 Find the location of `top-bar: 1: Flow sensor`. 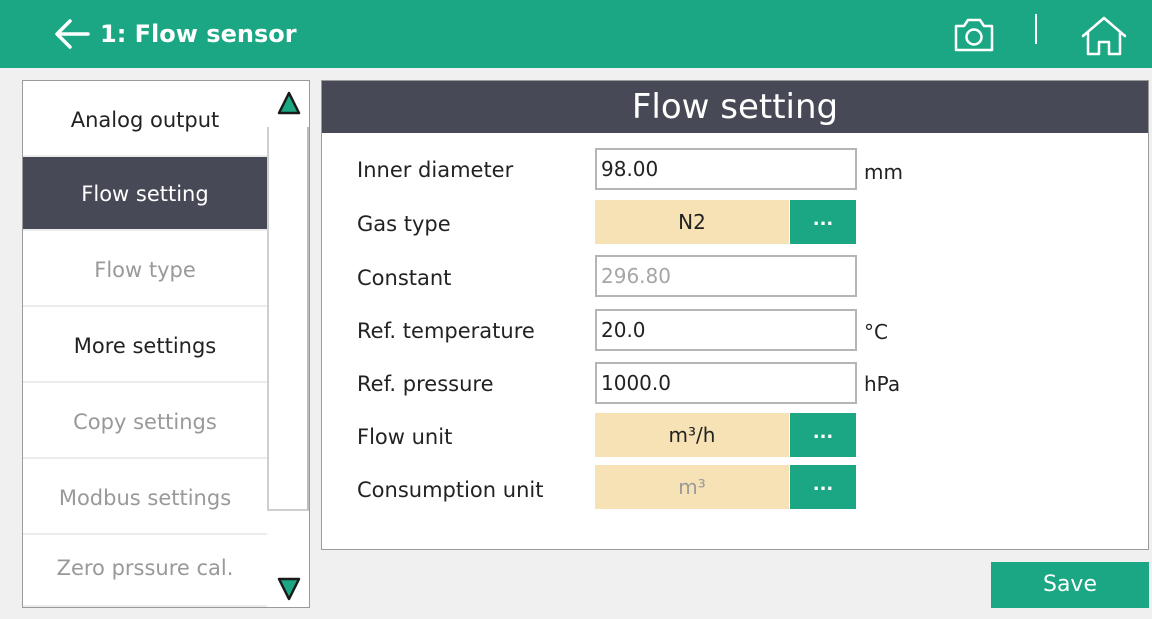

top-bar: 1: Flow sensor is located at coordinates (576, 34).